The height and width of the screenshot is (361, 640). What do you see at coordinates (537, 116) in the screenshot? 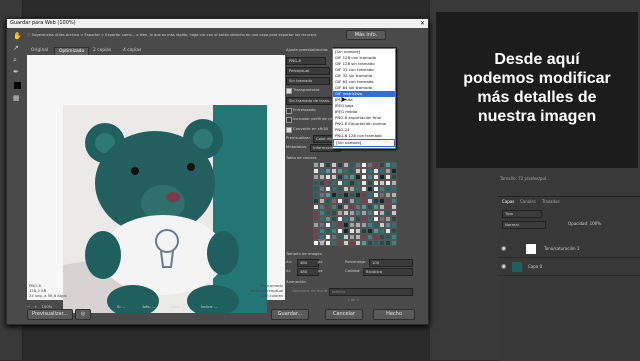
I see `caption-line: nuestra imagen` at bounding box center [537, 116].